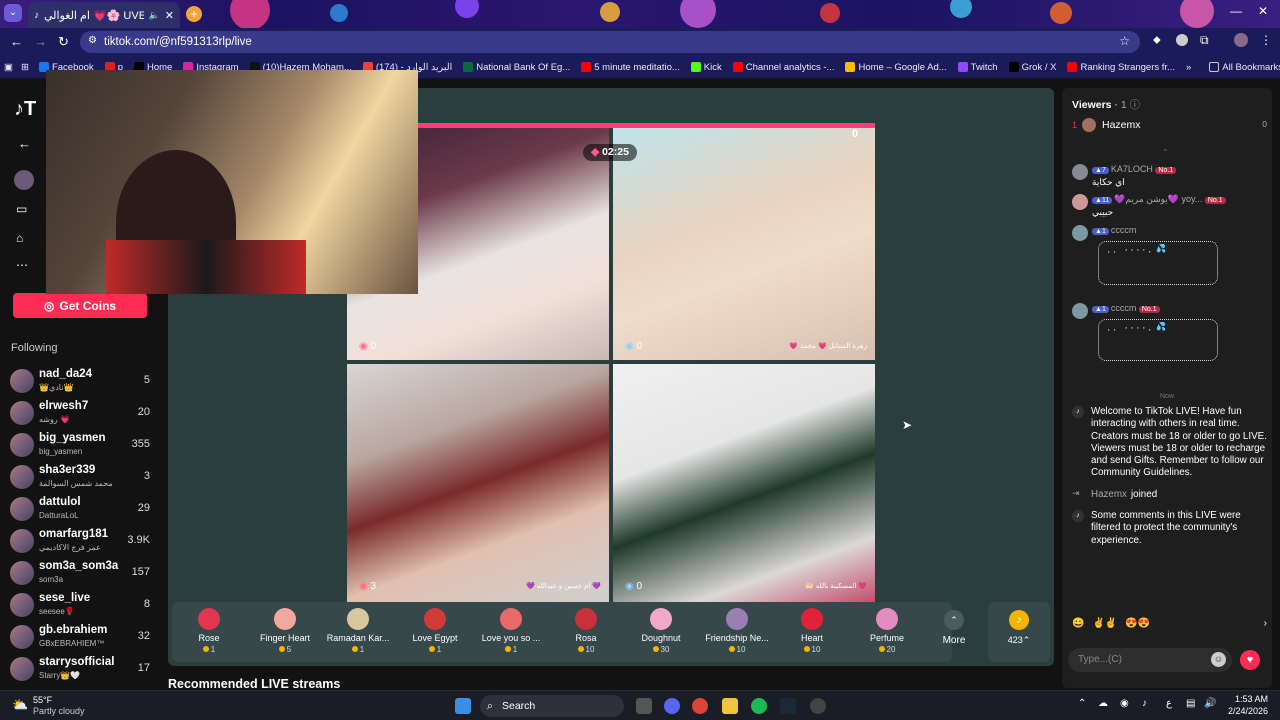 The width and height of the screenshot is (1280, 720). Describe the element at coordinates (80, 541) in the screenshot. I see `following-item: omarfarg181 عمر فرج الاكاديمي 3.9K` at that location.